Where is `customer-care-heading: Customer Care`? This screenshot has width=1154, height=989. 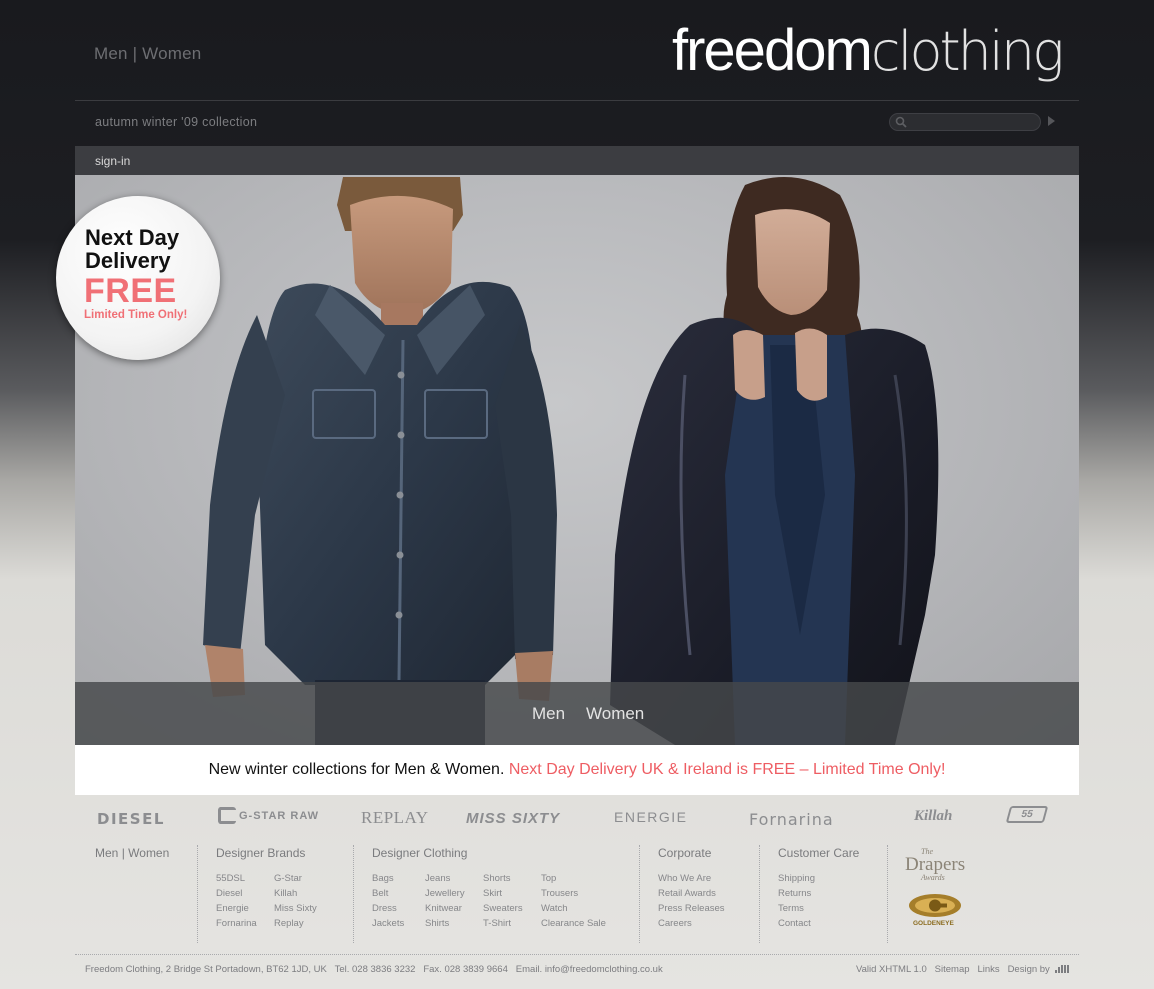 customer-care-heading: Customer Care is located at coordinates (819, 853).